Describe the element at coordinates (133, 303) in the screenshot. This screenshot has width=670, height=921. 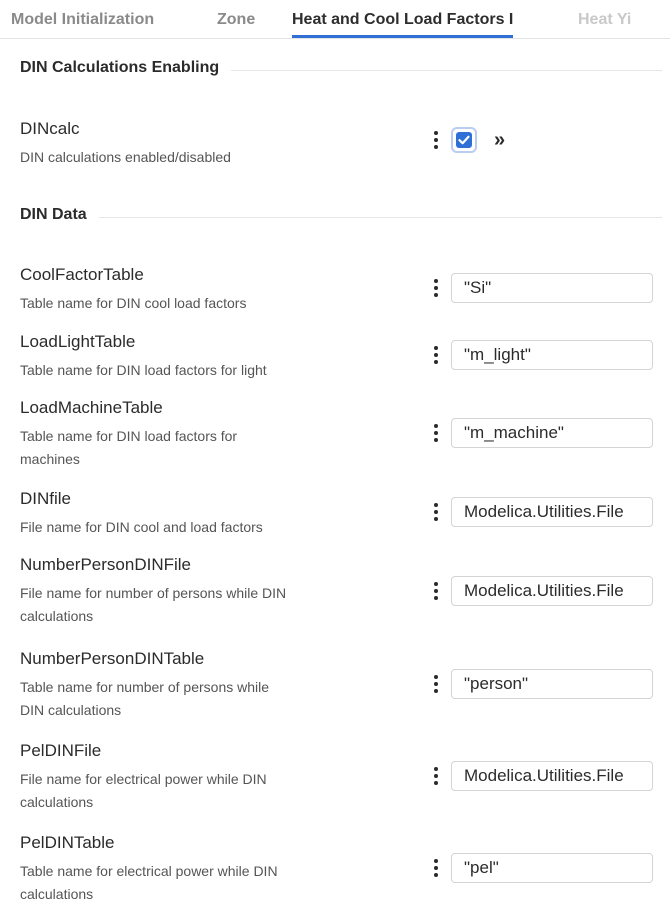
I see `param-desc-line: Table name for DIN cool load factors` at that location.